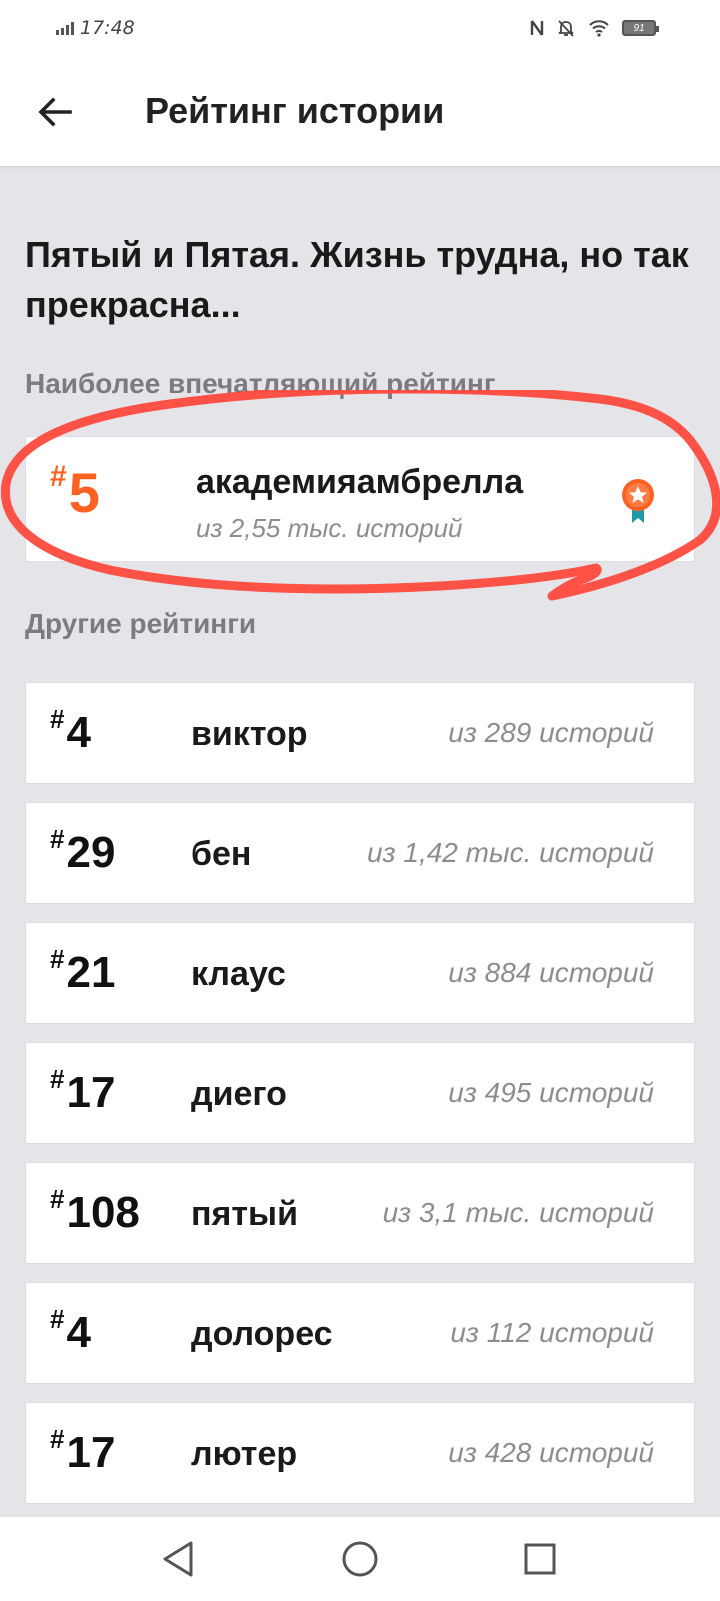  Describe the element at coordinates (518, 1212) in the screenshot. I see `ranking-total: из 3,1 тыс. историй` at that location.